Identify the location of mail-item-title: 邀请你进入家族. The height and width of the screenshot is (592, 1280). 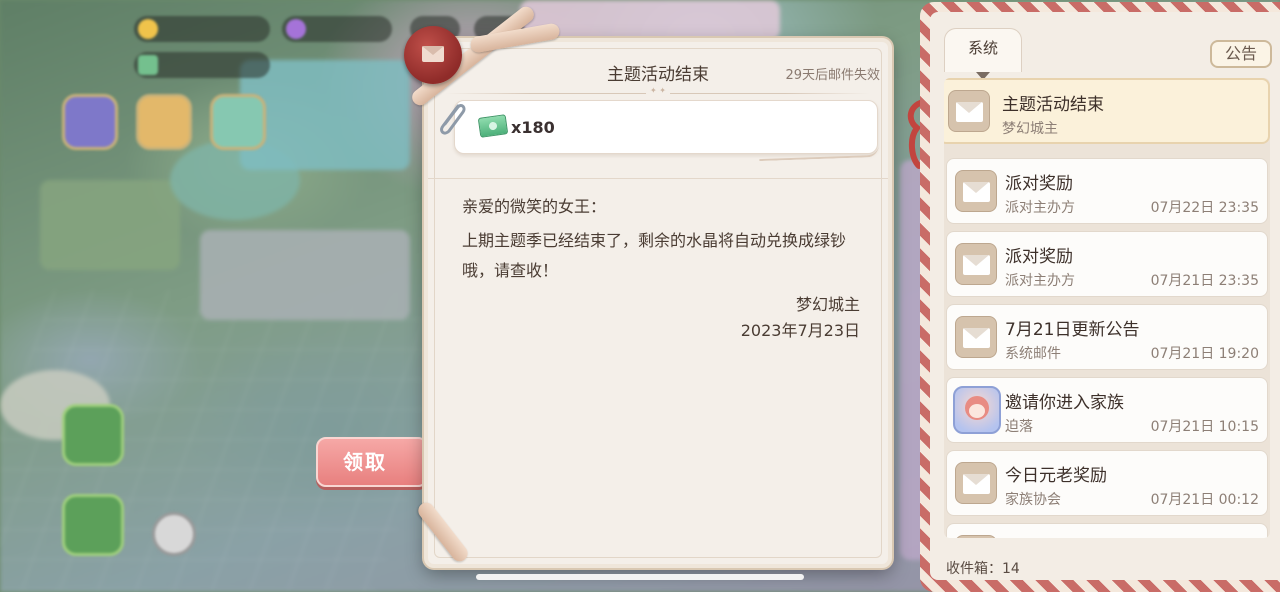
(1064, 403).